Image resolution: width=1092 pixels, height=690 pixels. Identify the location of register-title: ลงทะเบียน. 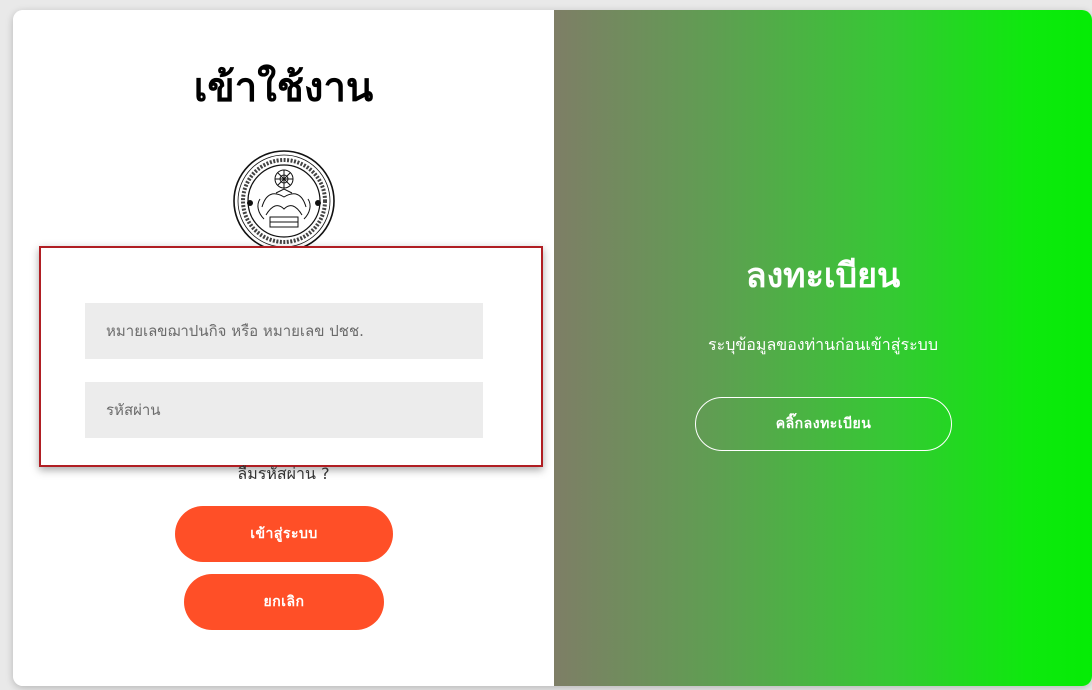
(823, 276).